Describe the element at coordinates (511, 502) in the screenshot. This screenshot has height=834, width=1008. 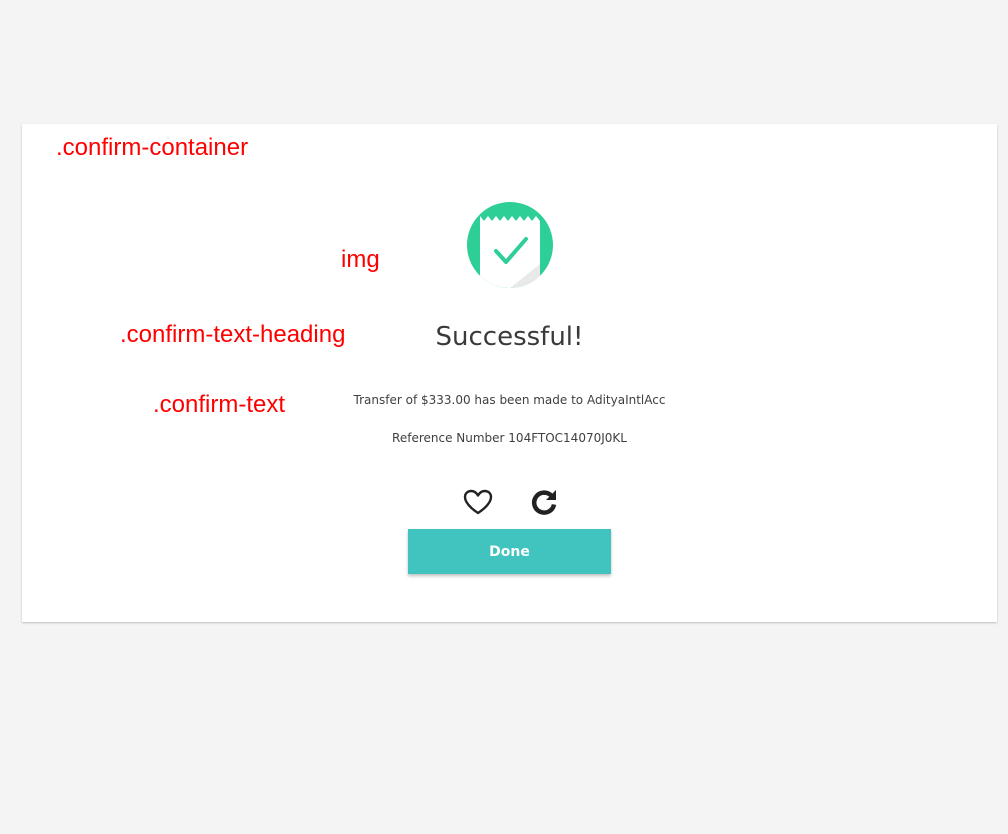
I see `action-row` at that location.